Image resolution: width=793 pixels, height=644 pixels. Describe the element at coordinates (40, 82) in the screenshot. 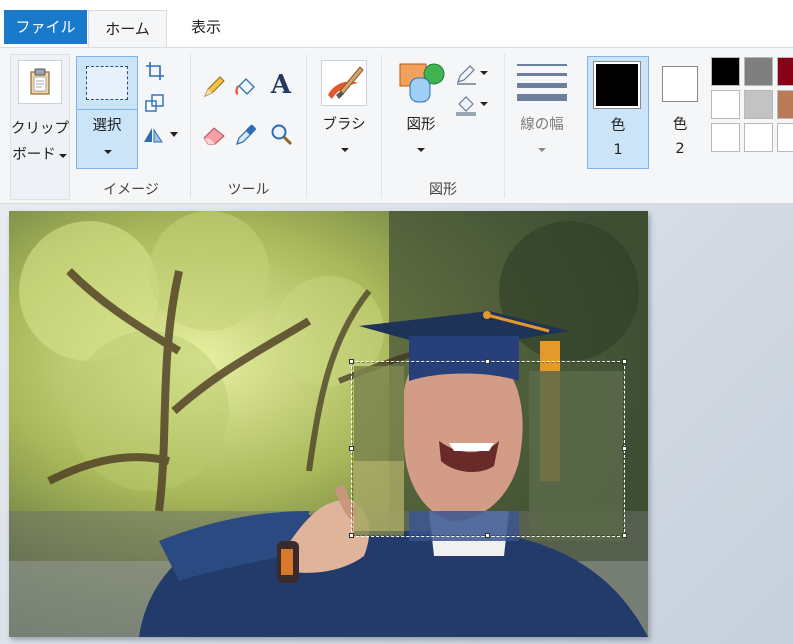

I see `clipboard-icon` at that location.